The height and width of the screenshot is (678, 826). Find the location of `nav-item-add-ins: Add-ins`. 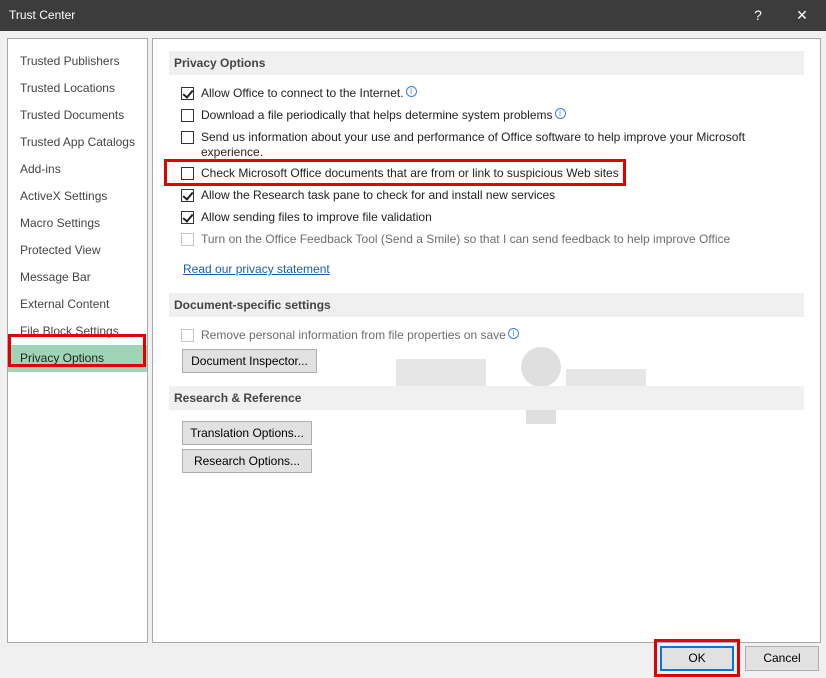

nav-item-add-ins: Add-ins is located at coordinates (77, 169).